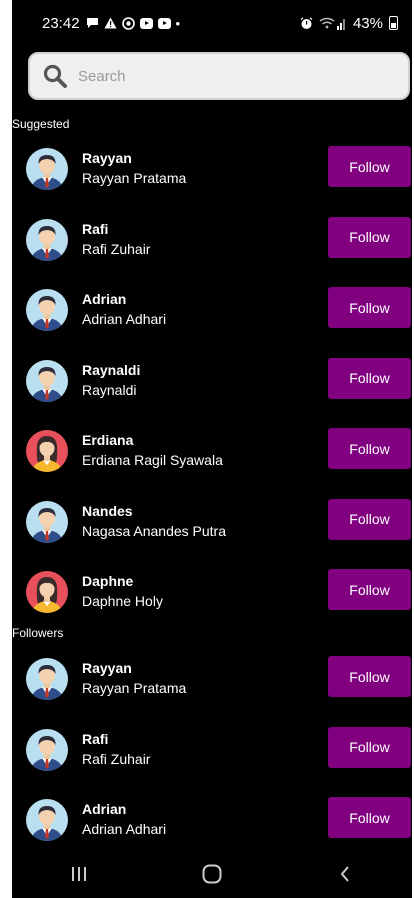 The image size is (414, 898). I want to click on back-icon, so click(345, 874).